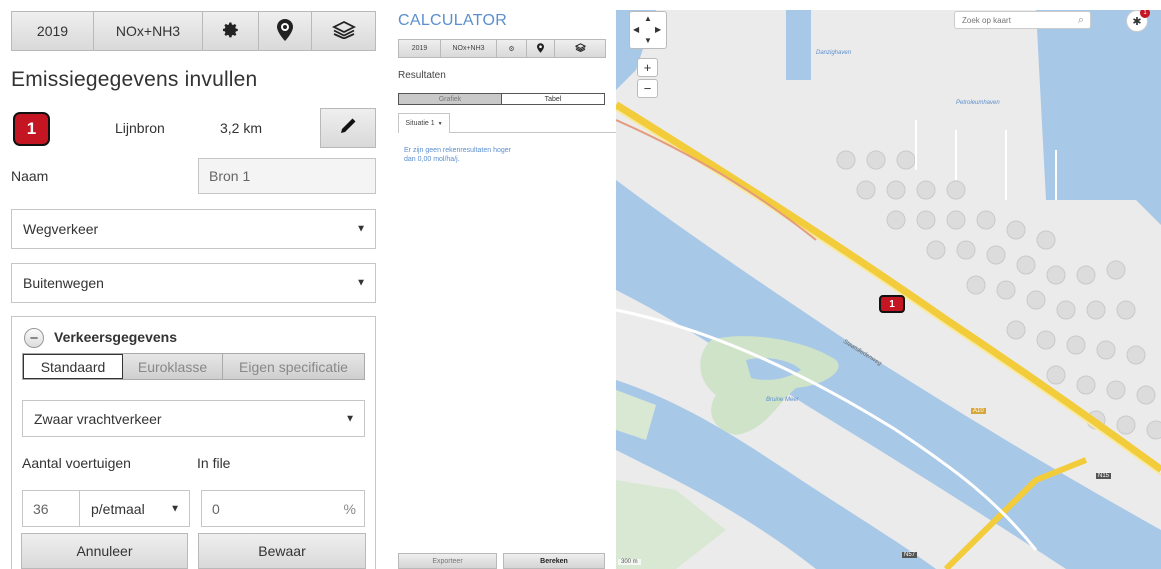  I want to click on gear-icon: ⚙, so click(511, 49).